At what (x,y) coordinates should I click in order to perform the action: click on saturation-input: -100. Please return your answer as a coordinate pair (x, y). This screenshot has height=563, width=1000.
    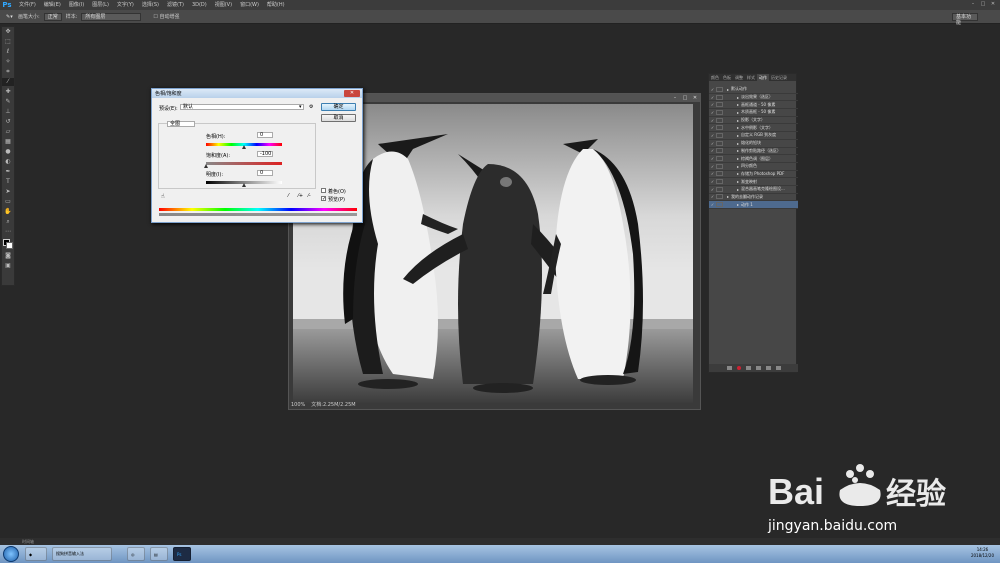
    Looking at the image, I should click on (265, 154).